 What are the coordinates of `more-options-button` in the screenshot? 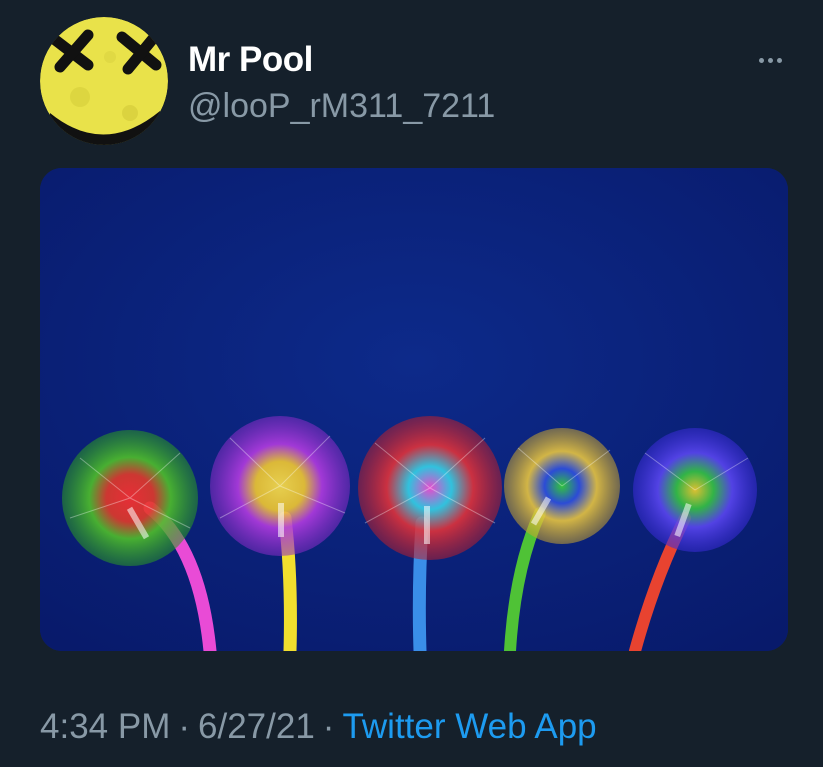 It's located at (770, 60).